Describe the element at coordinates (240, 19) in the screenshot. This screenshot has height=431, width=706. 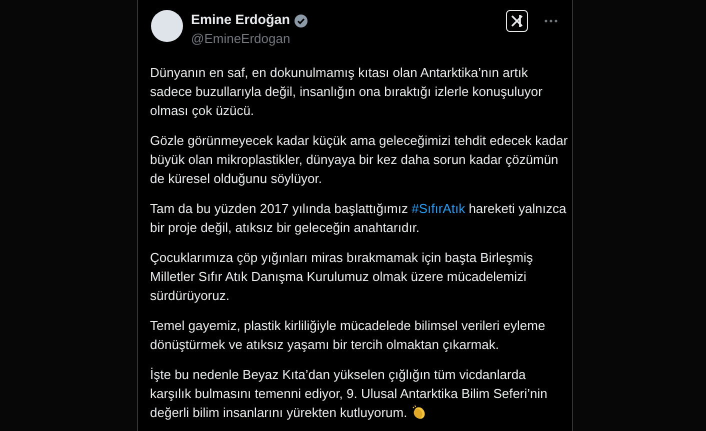
I see `author-name: Emine Erdoğan` at that location.